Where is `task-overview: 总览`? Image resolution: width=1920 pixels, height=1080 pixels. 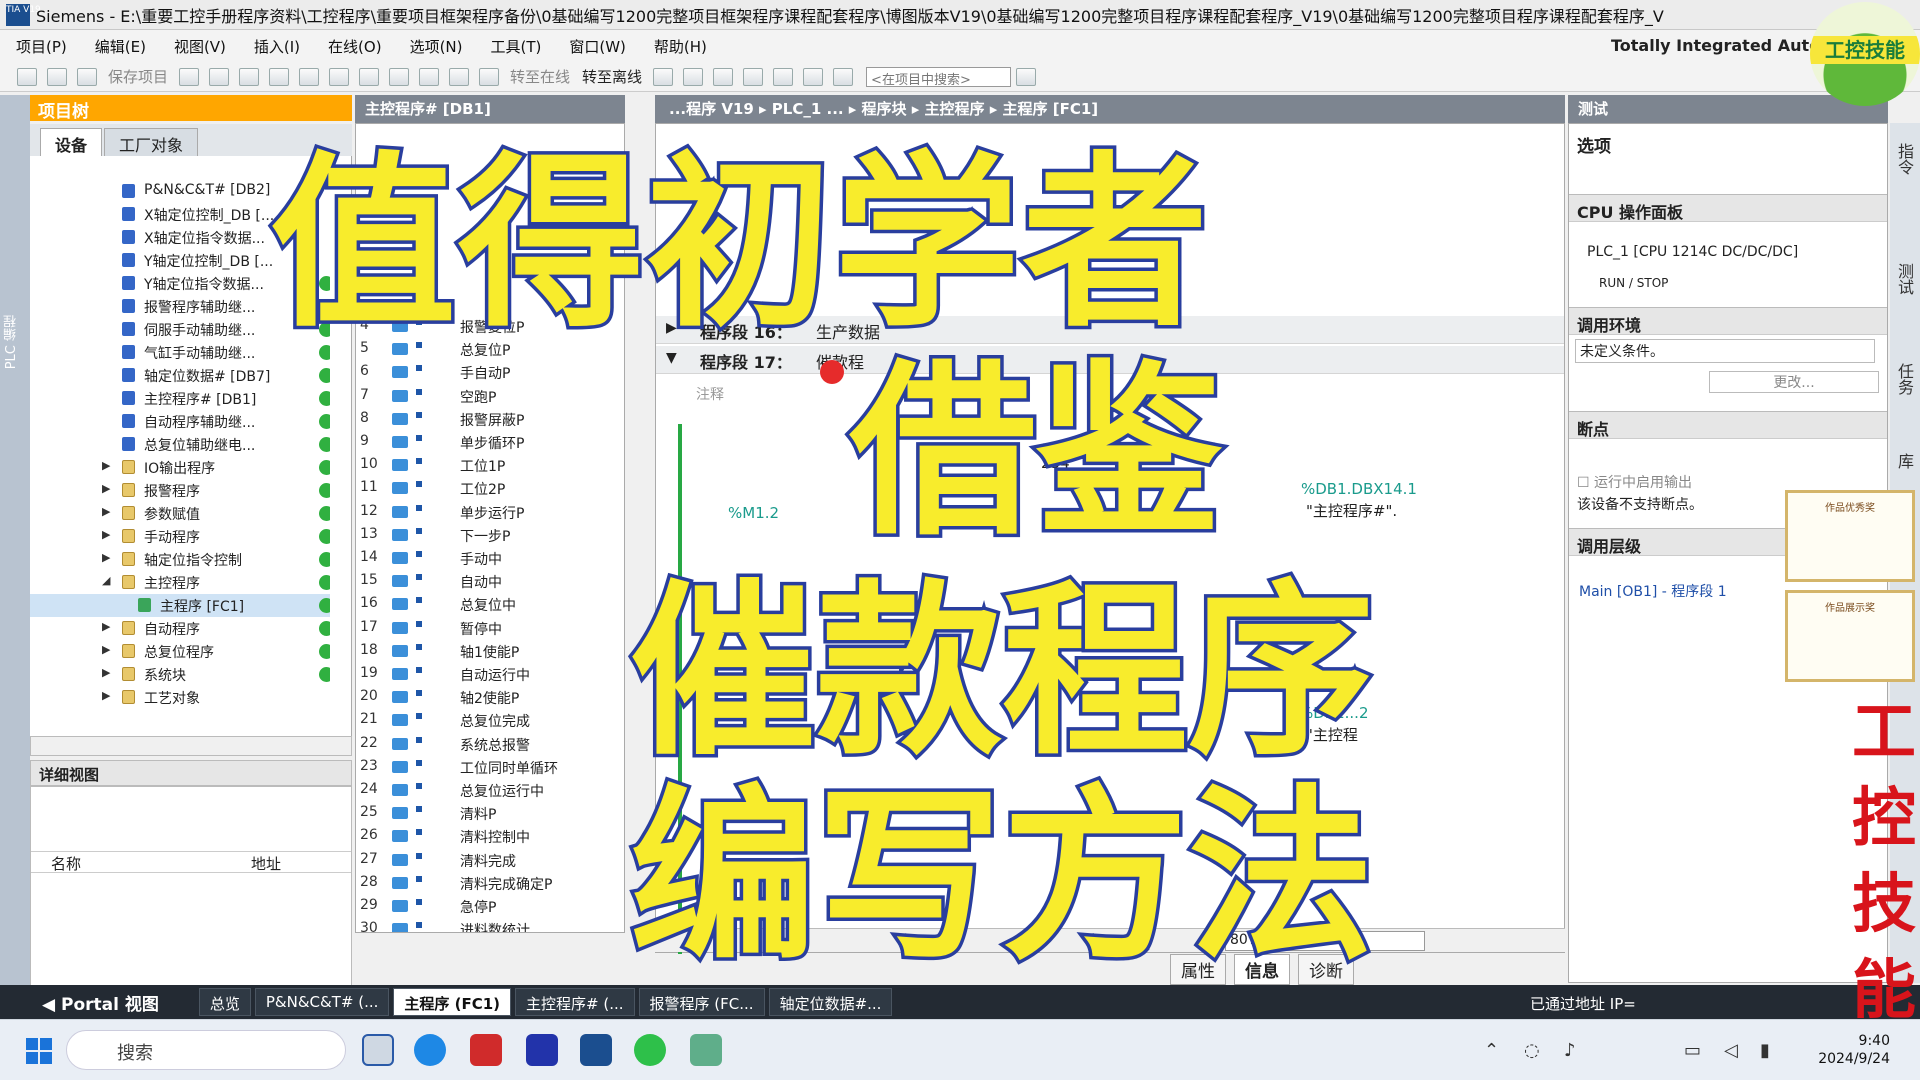
task-overview: 总览 is located at coordinates (224, 1002).